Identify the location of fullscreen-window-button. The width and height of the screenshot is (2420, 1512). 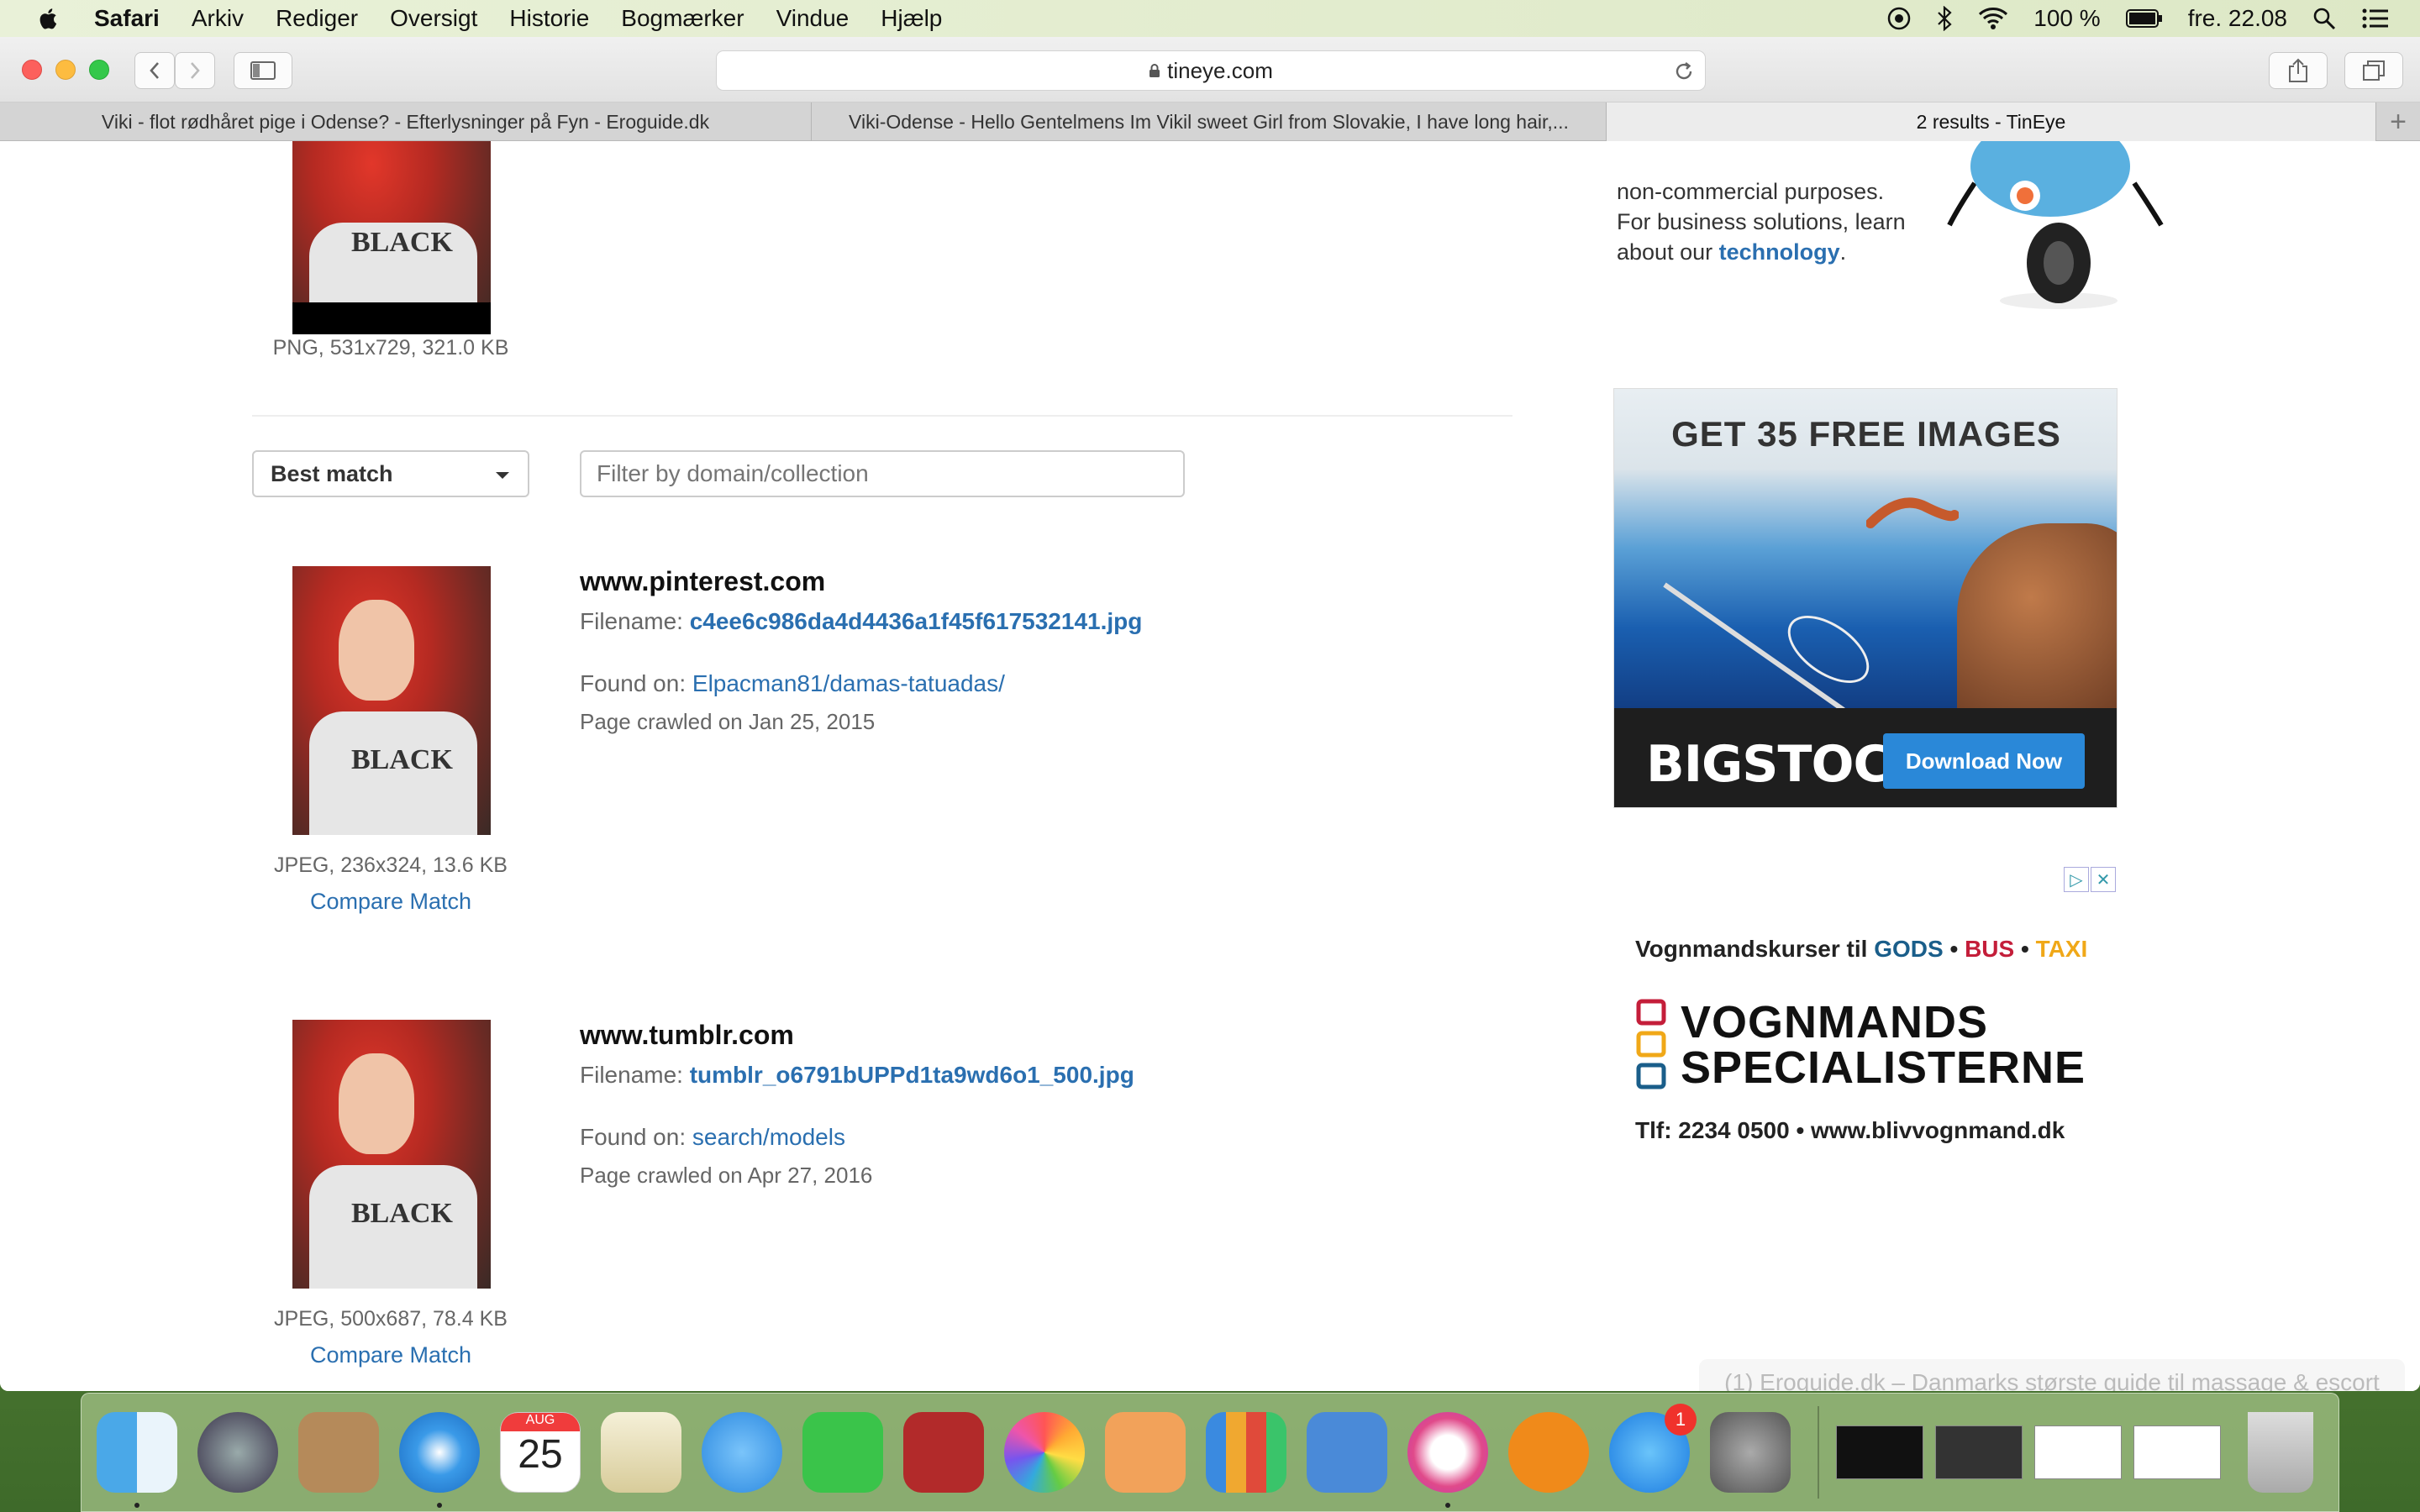
(99, 70).